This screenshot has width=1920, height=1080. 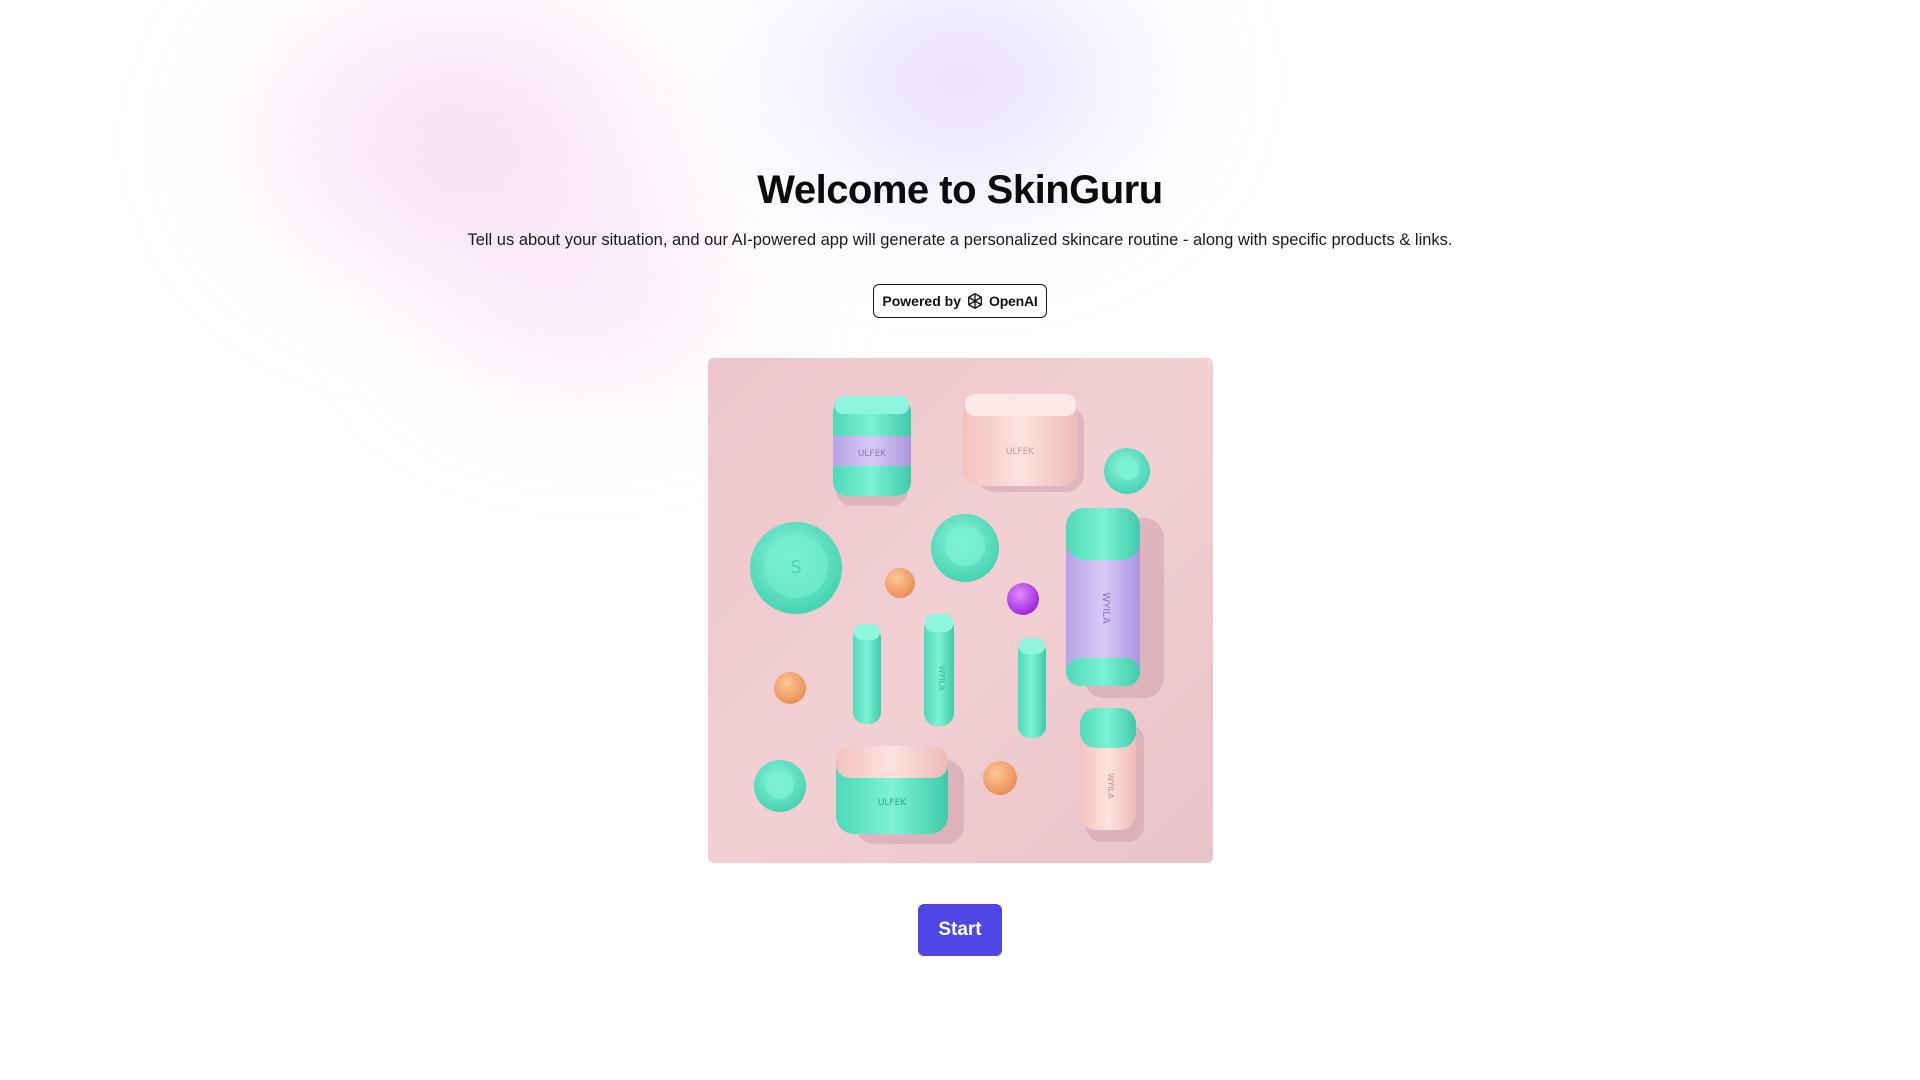 I want to click on openai-brand-label: OpenAI, so click(x=1013, y=301).